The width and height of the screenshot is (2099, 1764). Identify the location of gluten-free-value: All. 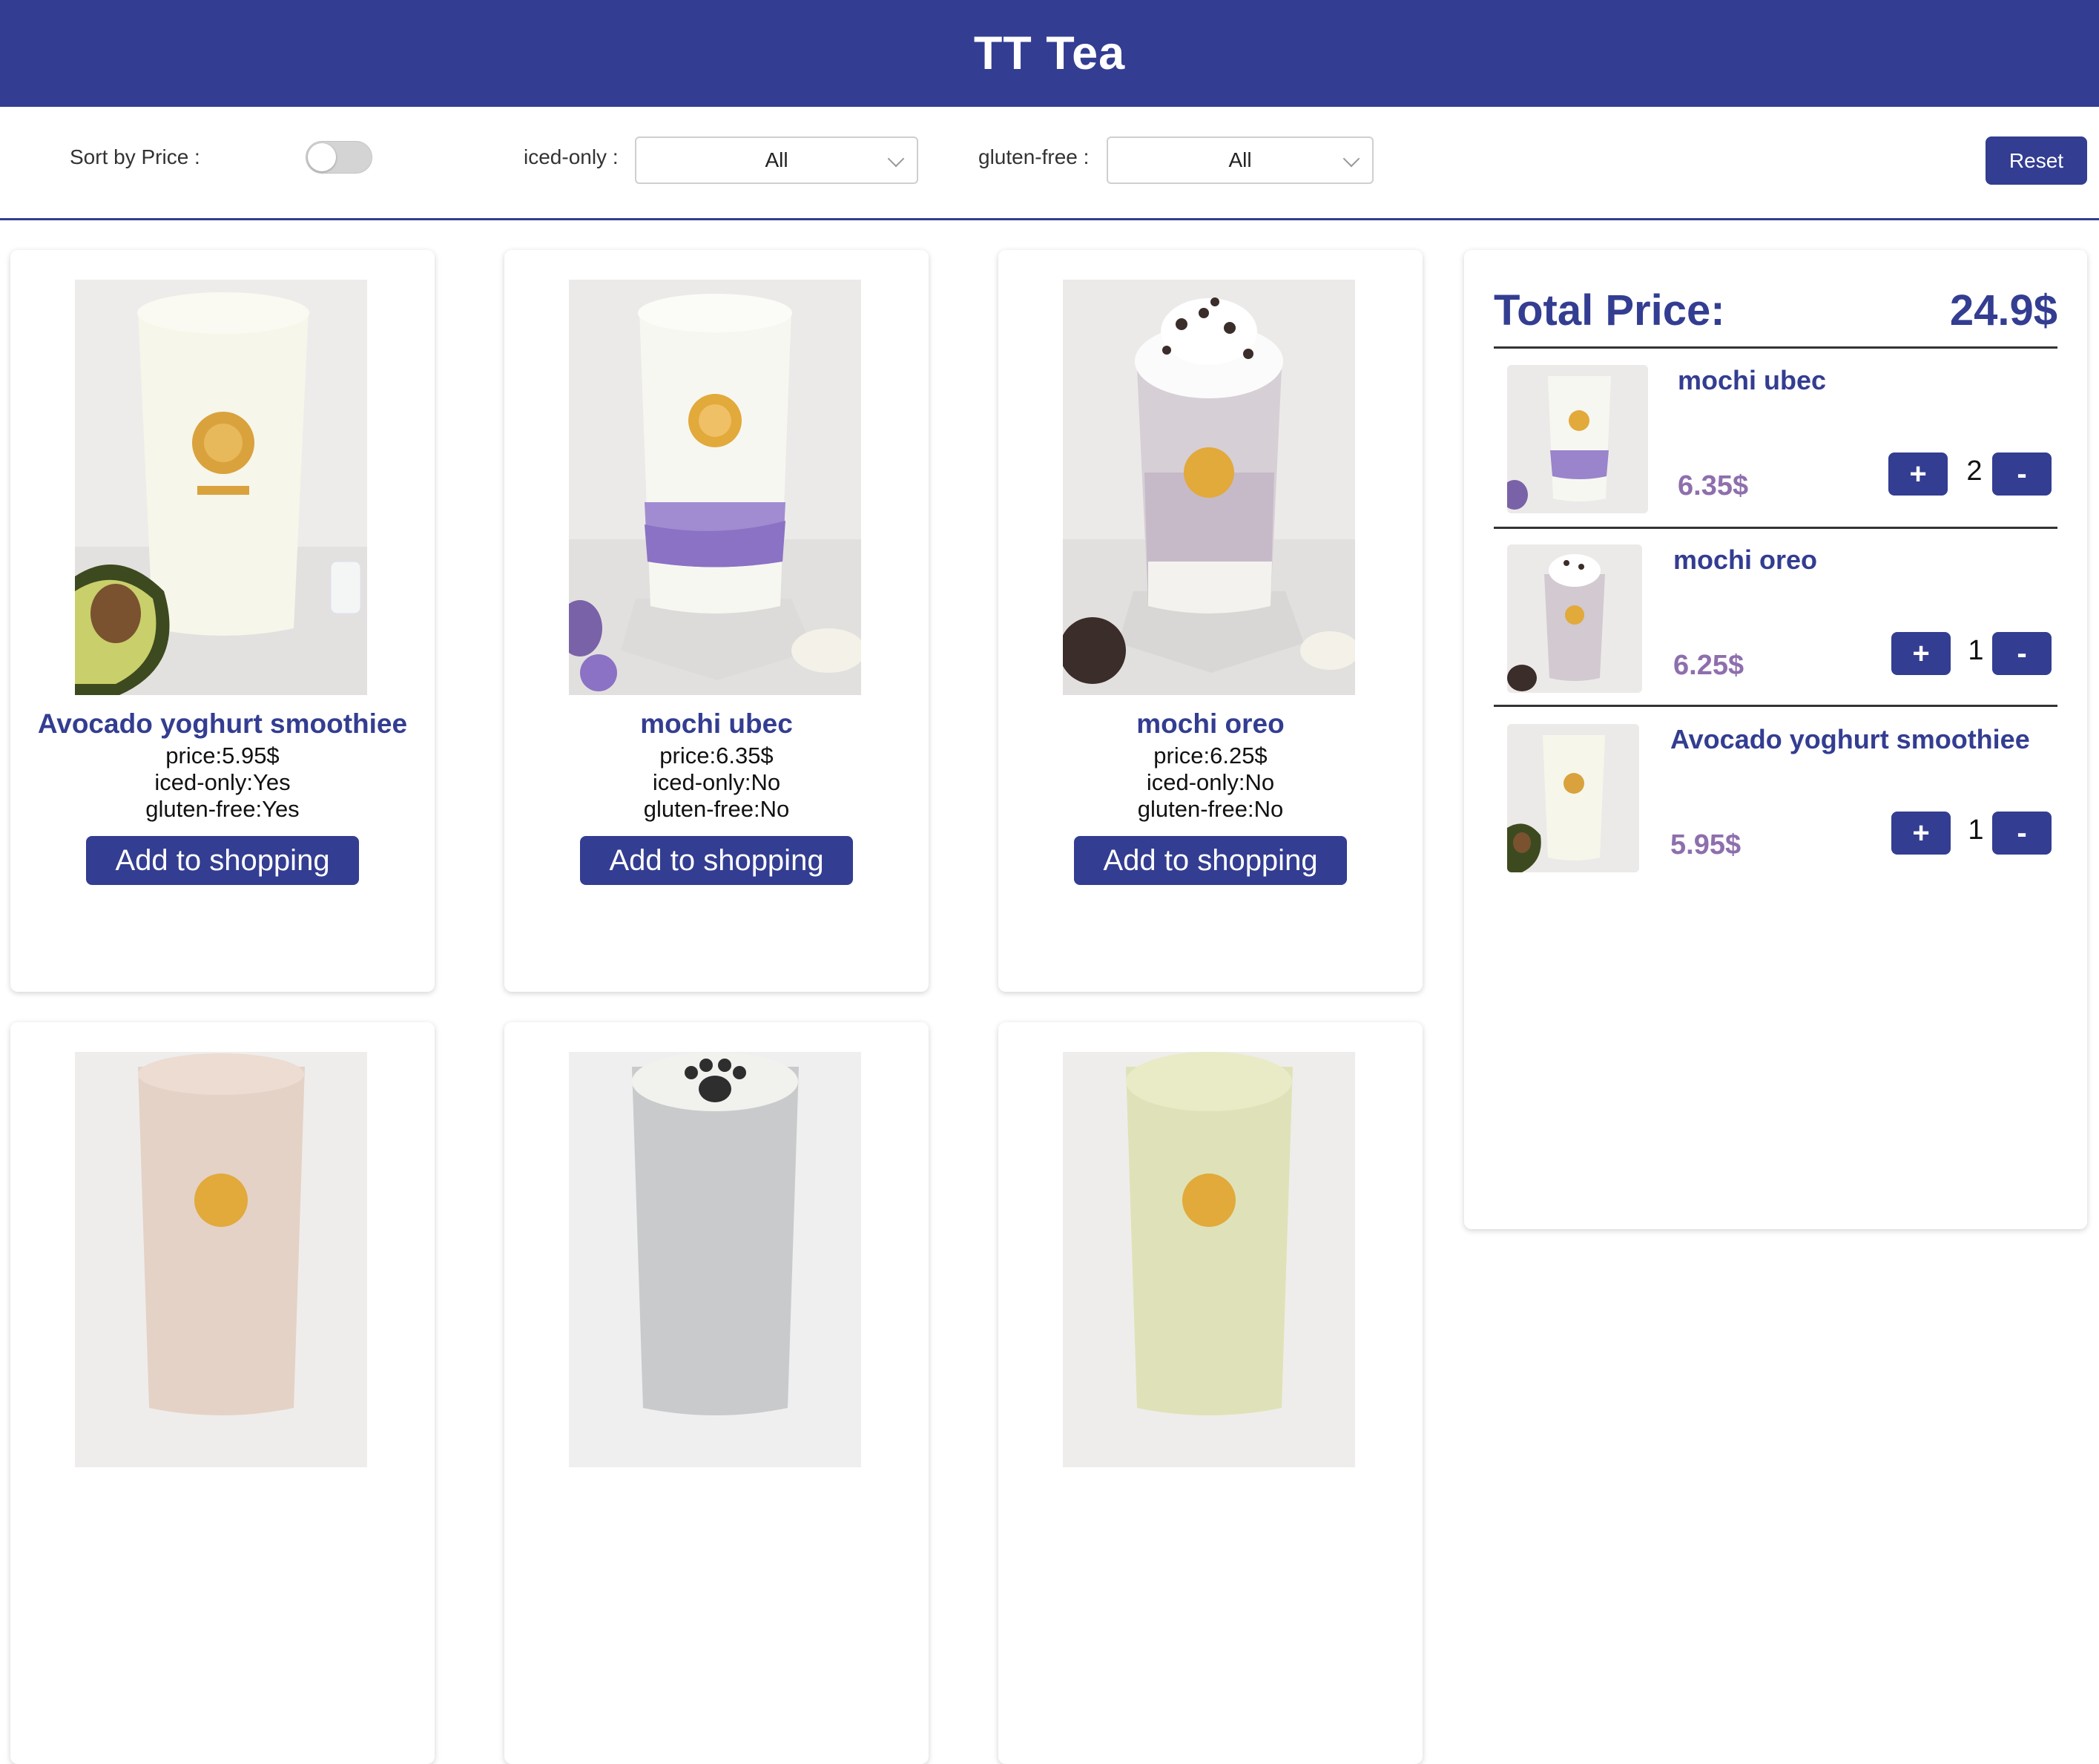
(1240, 159).